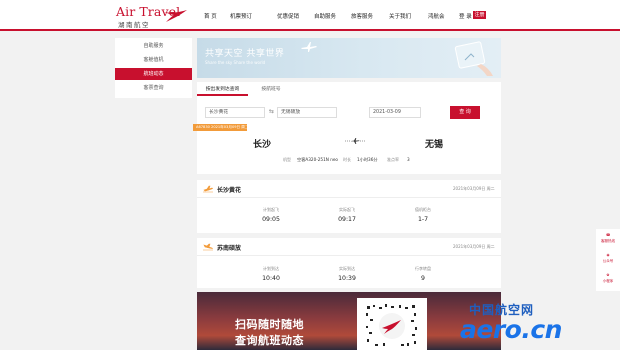  I want to click on actual-arrival-value: 10:39, so click(347, 278).